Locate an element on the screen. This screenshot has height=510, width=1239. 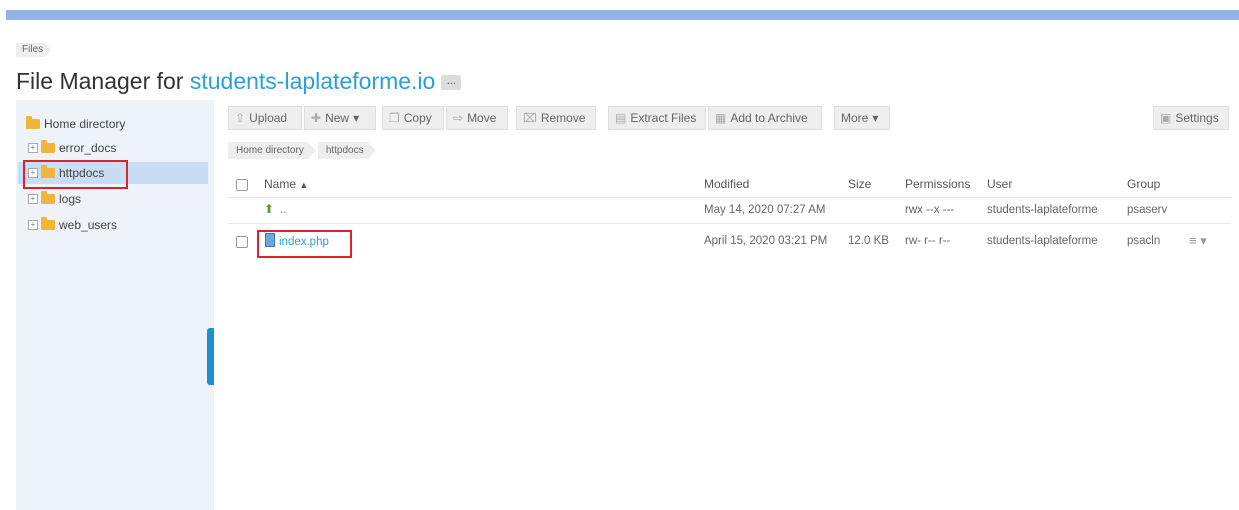
new-button: ✚ New ▾ is located at coordinates (340, 118).